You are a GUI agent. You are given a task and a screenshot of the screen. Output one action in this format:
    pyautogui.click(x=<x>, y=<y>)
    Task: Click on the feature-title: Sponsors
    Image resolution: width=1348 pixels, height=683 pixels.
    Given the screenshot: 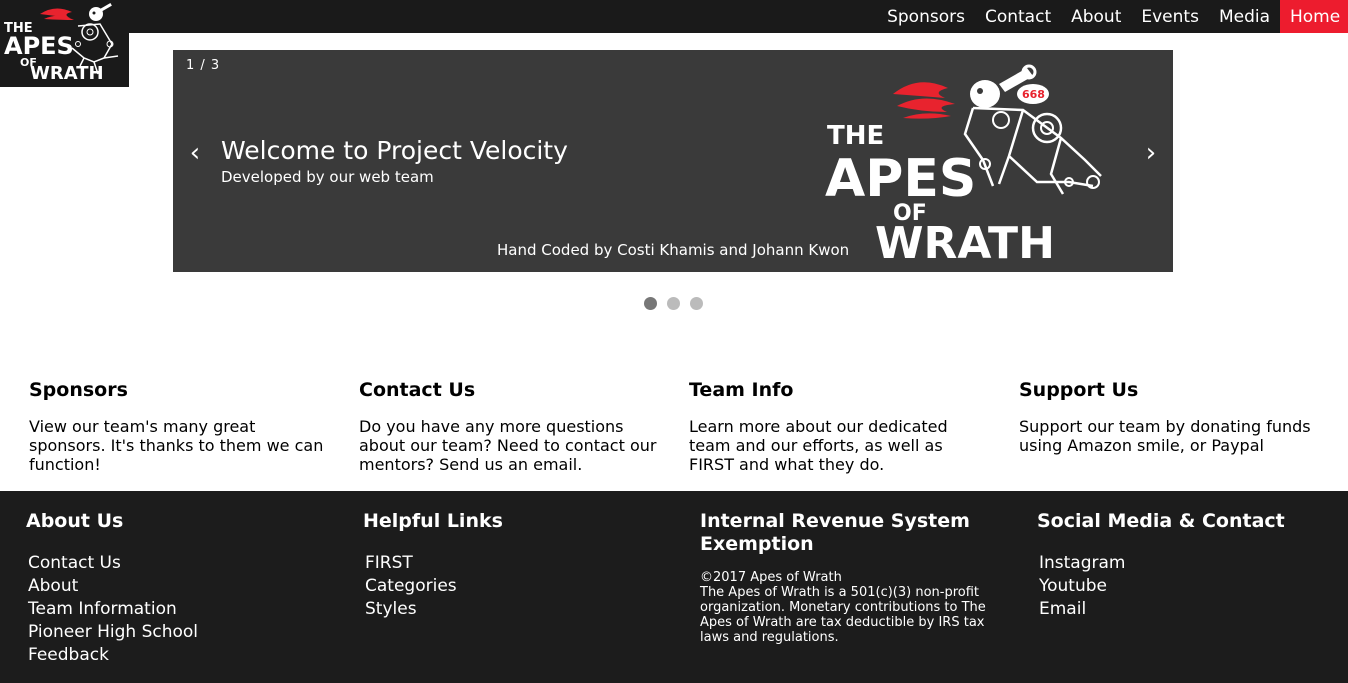 What is the action you would take?
    pyautogui.click(x=179, y=390)
    